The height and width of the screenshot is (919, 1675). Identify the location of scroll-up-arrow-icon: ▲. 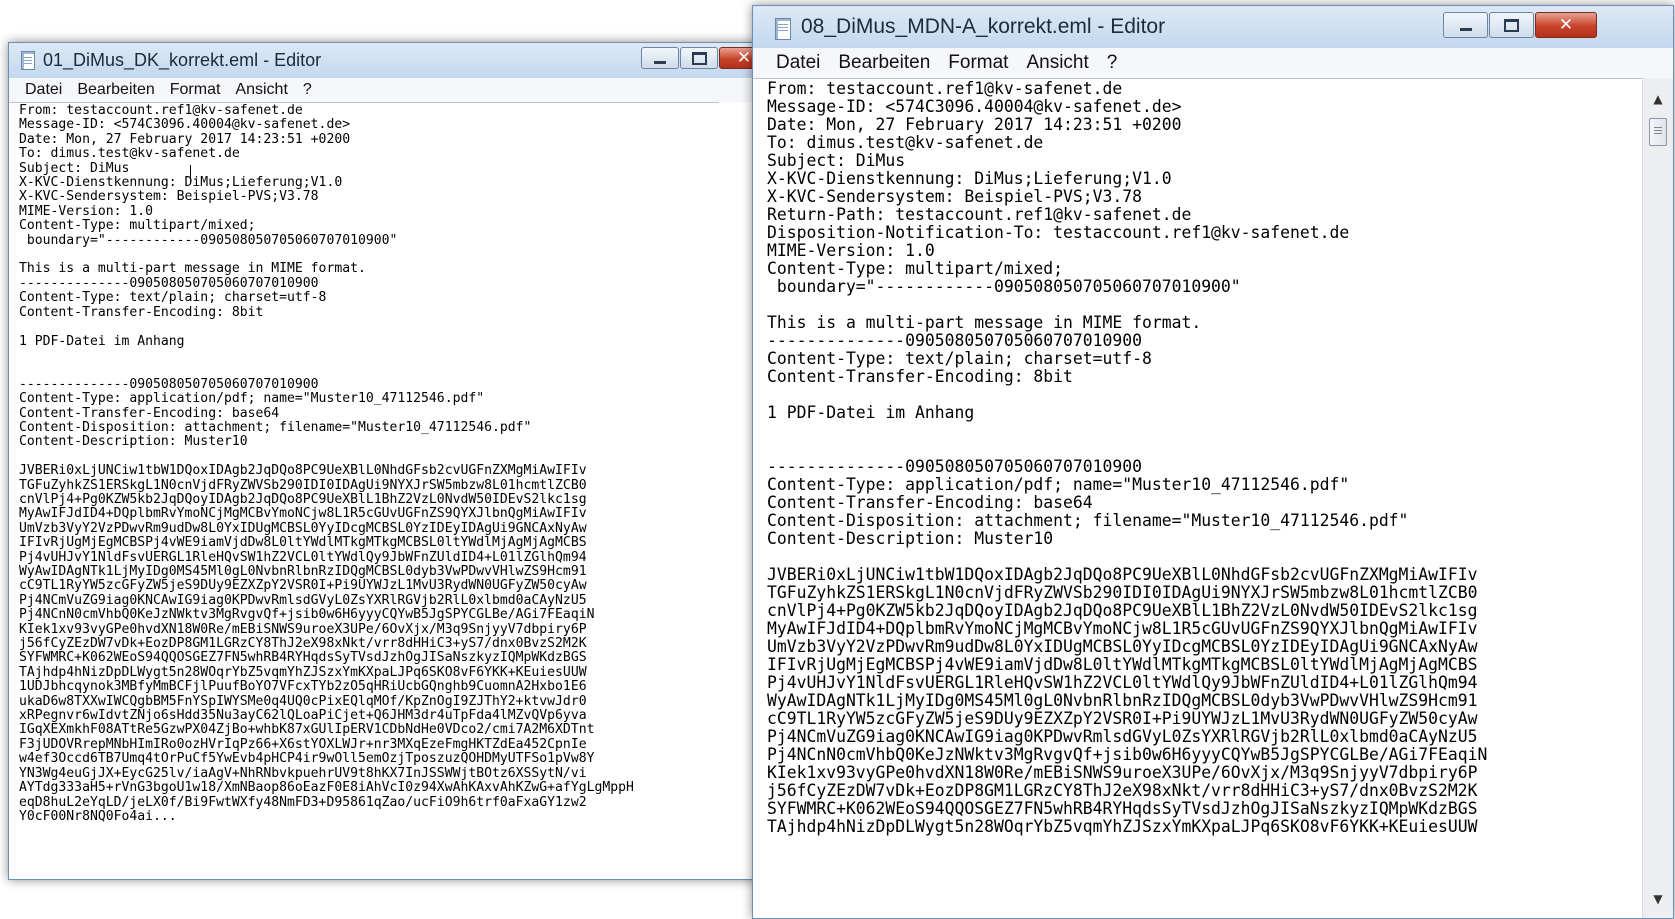
(1658, 99).